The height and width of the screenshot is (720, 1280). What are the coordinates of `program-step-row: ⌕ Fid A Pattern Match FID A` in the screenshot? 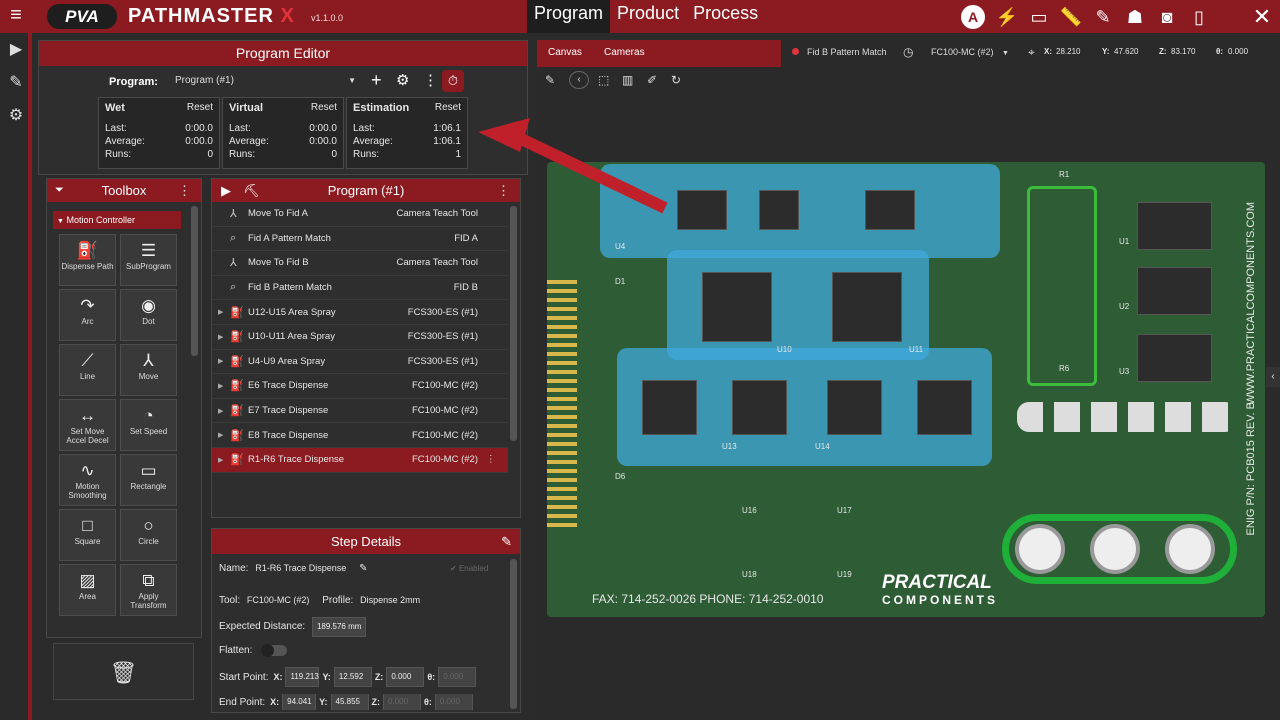 It's located at (360, 239).